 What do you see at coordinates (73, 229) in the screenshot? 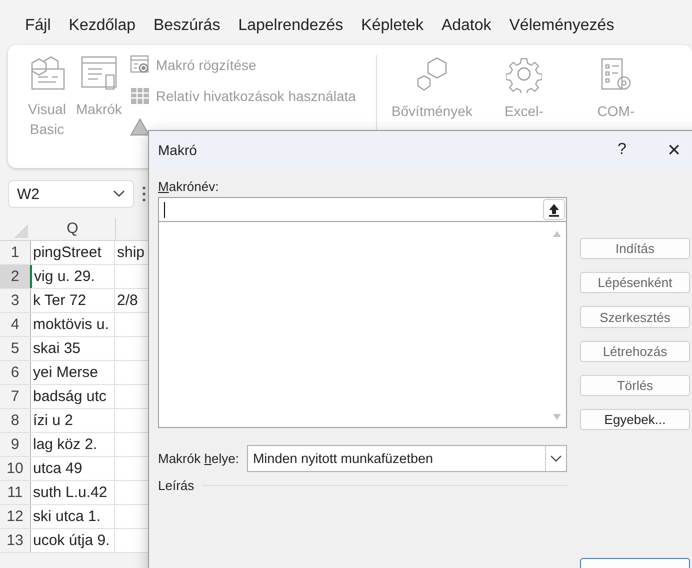
I see `column-header: Q` at bounding box center [73, 229].